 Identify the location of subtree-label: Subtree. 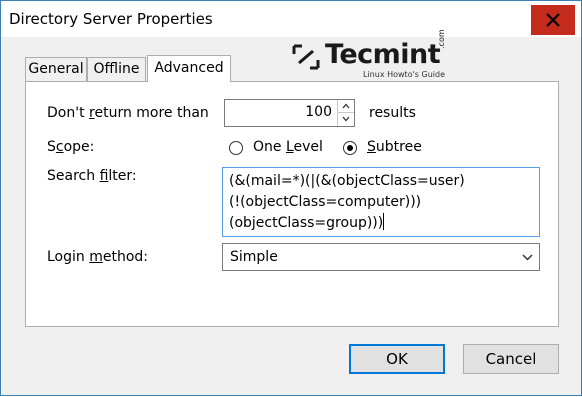
(394, 147).